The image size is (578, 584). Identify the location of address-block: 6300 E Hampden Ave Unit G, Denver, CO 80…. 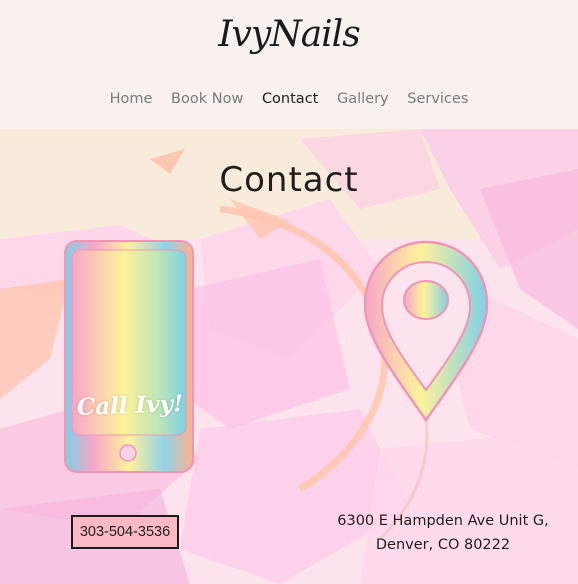
(443, 533).